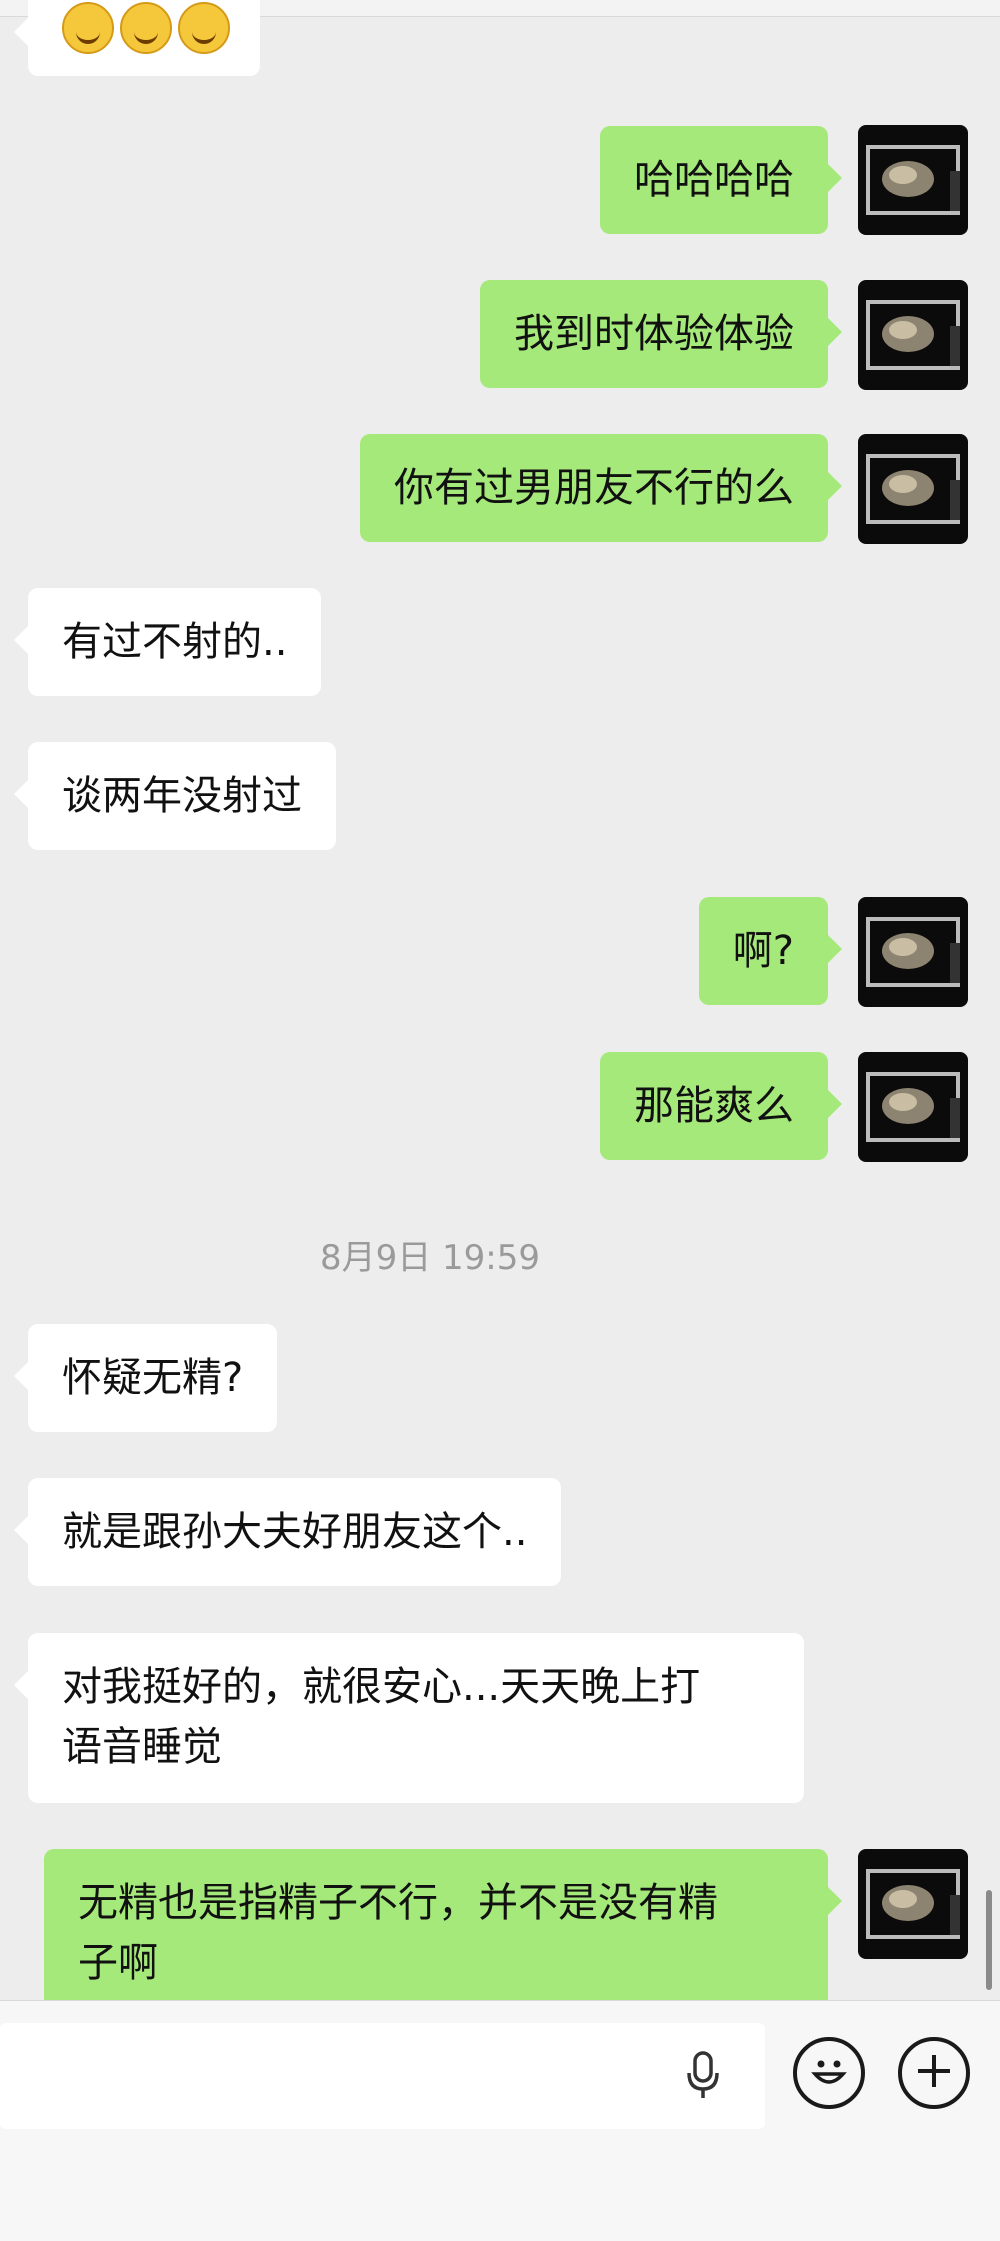  I want to click on my-message-bubble: 那能爽么, so click(721, 1106).